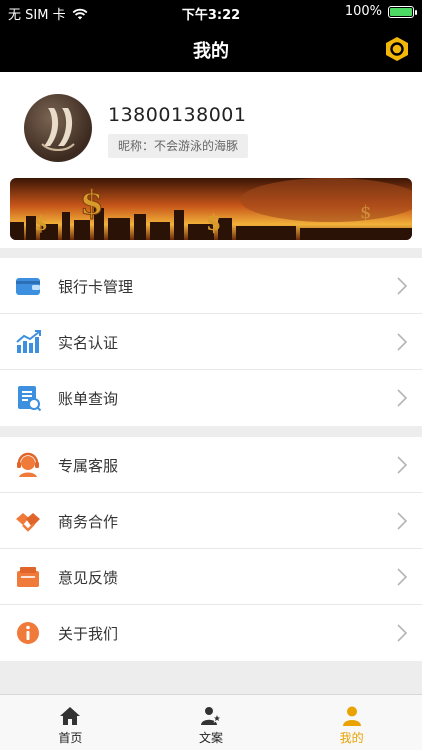 The image size is (422, 750). What do you see at coordinates (28, 633) in the screenshot?
I see `info-icon` at bounding box center [28, 633].